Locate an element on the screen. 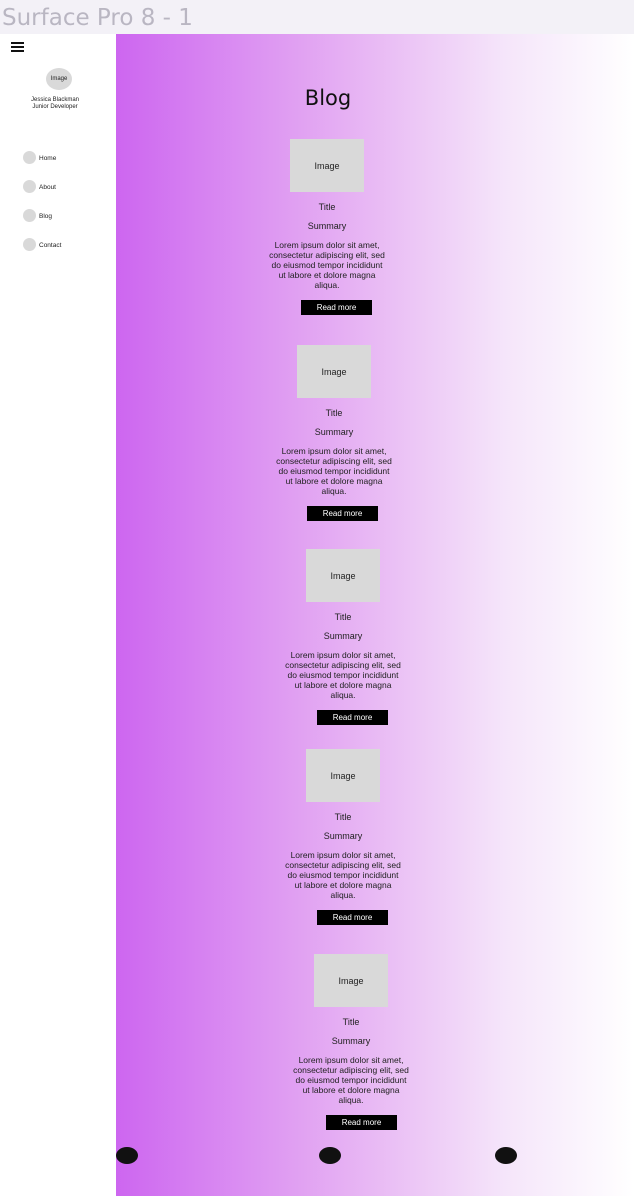  sidebar-item-label: Home is located at coordinates (48, 158).